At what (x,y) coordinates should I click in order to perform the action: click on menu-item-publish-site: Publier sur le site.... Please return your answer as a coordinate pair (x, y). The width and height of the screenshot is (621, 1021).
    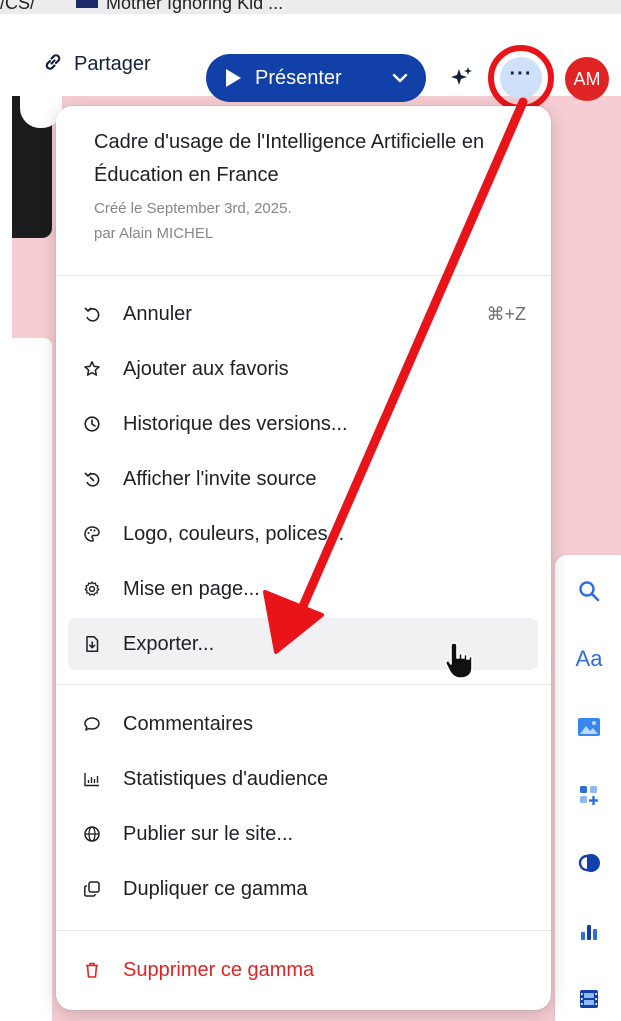
    Looking at the image, I should click on (303, 834).